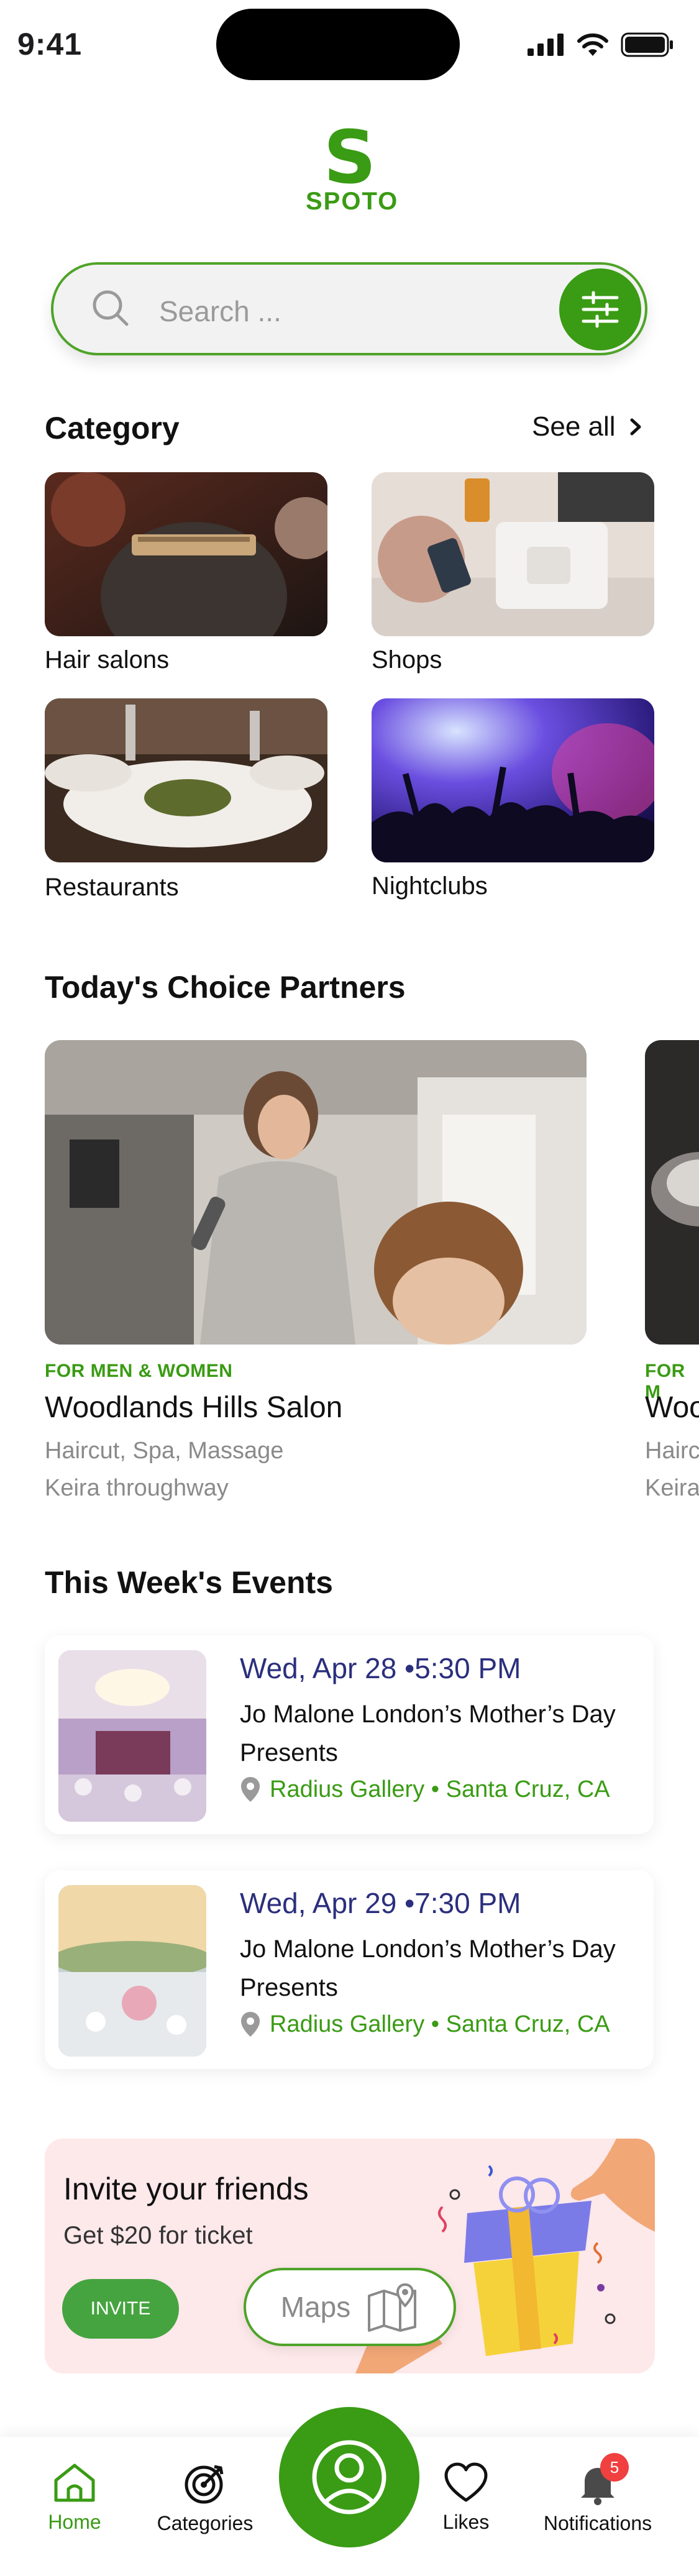 Image resolution: width=699 pixels, height=2576 pixels. I want to click on tab-home: Home, so click(74, 2498).